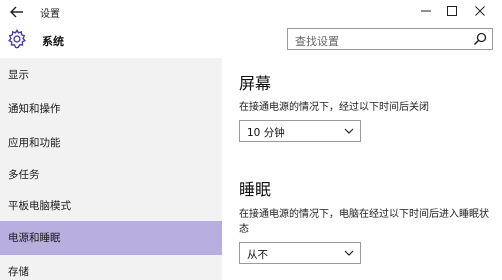  Describe the element at coordinates (390, 39) in the screenshot. I see `search-input: 查找设置` at that location.